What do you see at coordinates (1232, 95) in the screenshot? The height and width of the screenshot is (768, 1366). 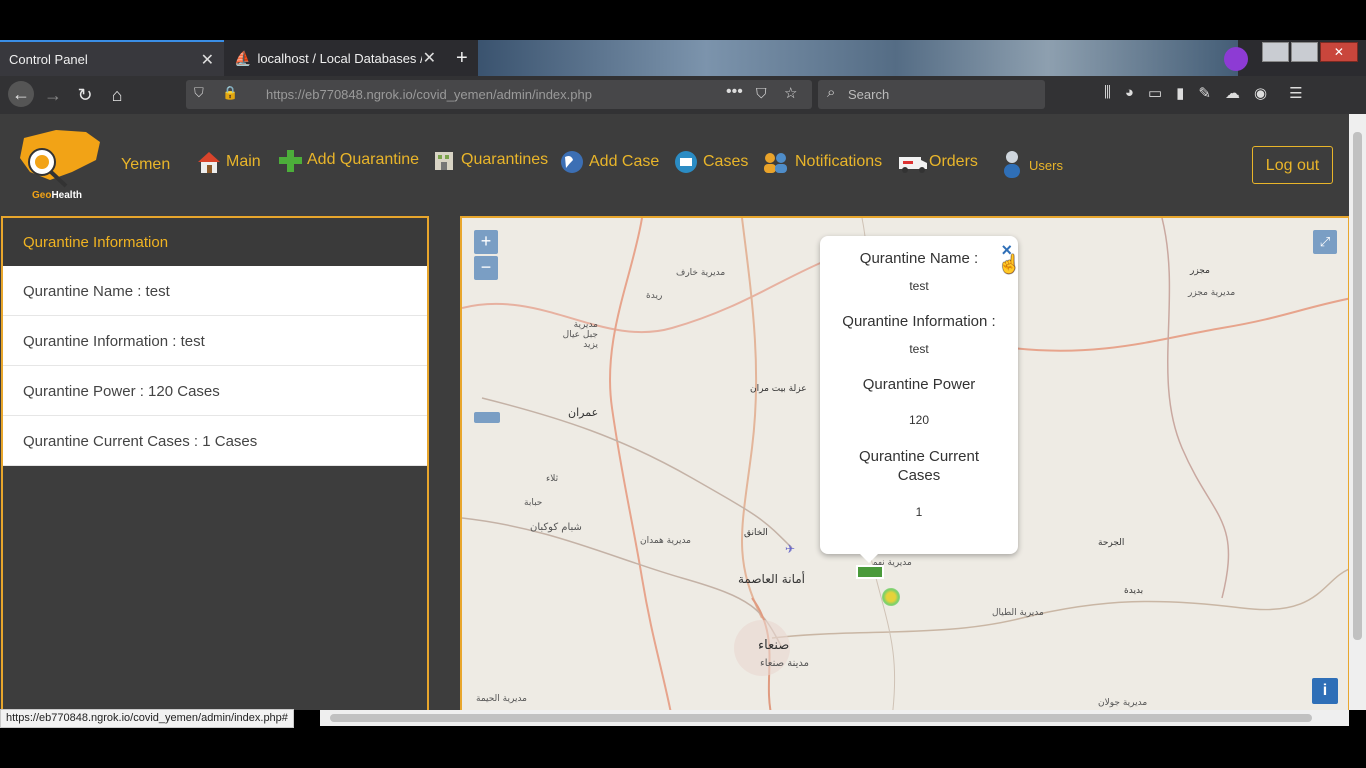 I see `cloud-icon: ☁` at bounding box center [1232, 95].